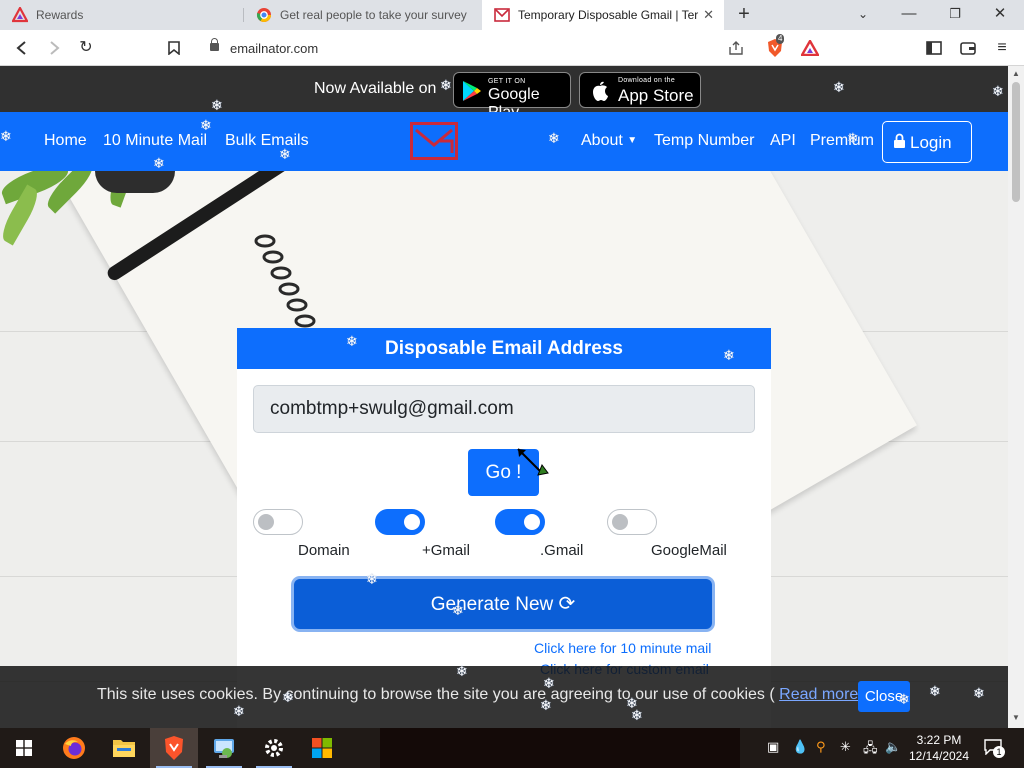  Describe the element at coordinates (870, 750) in the screenshot. I see `network-icon: 🖧` at that location.